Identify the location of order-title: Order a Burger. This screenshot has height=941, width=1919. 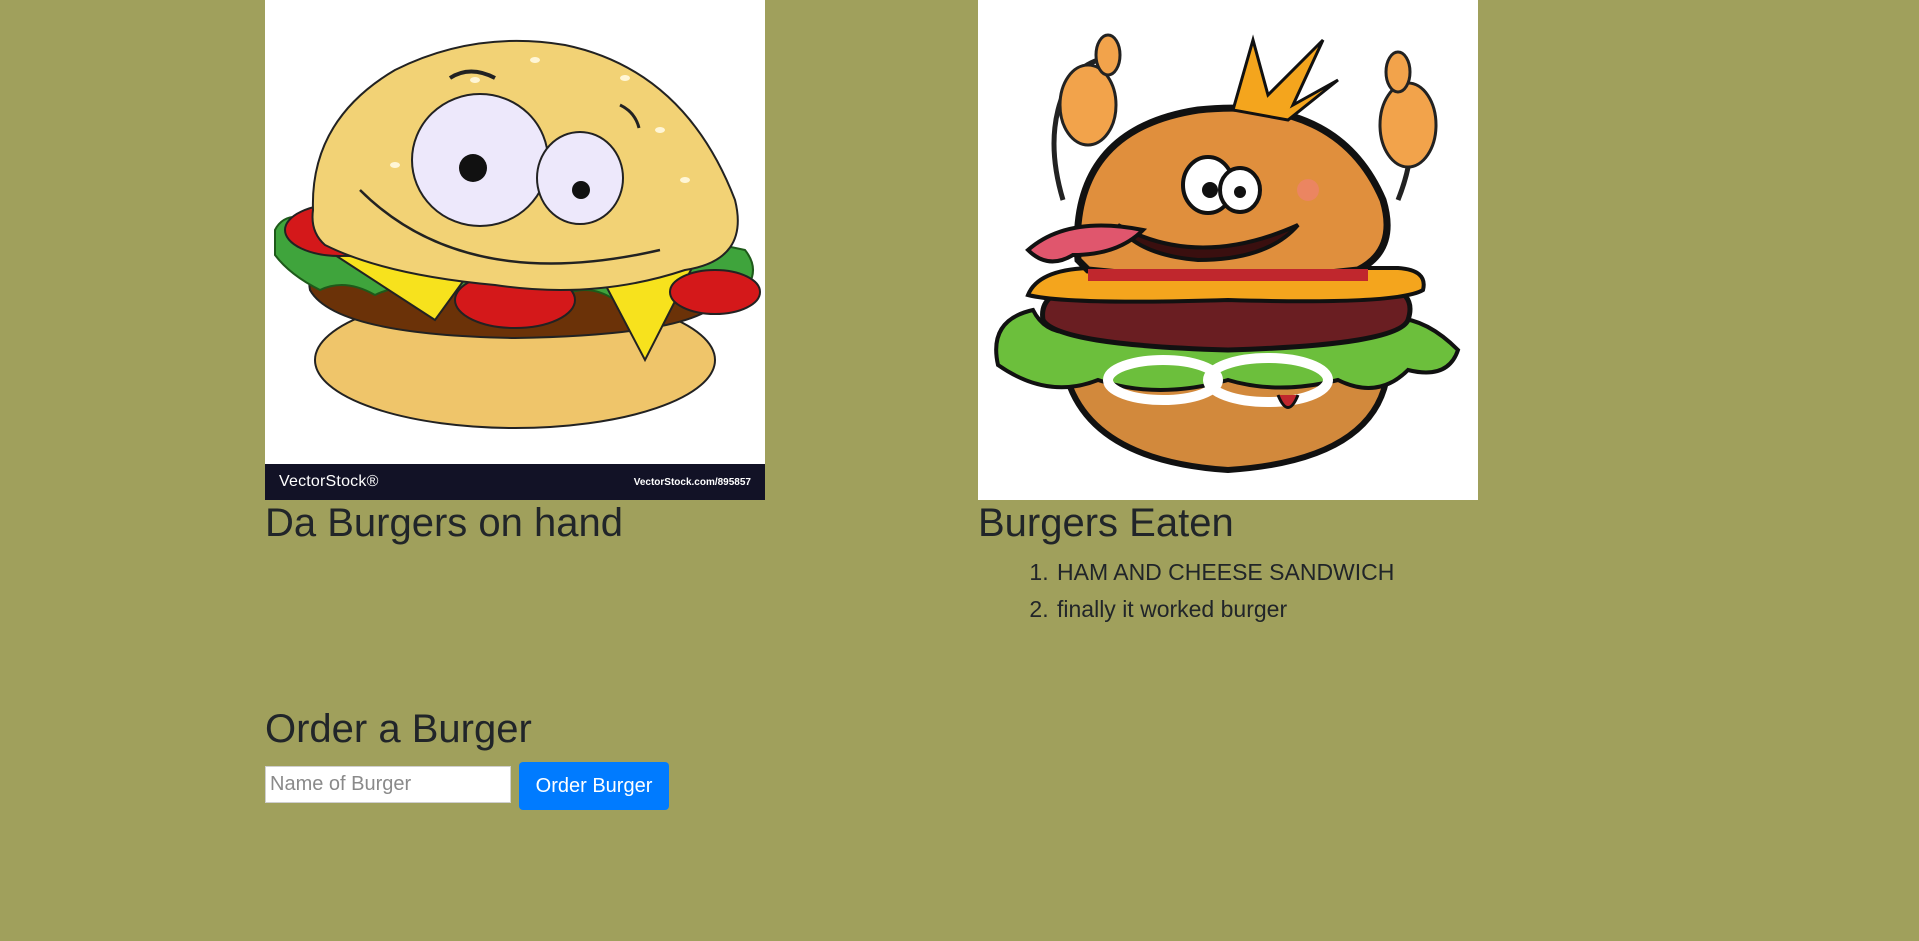
(398, 729).